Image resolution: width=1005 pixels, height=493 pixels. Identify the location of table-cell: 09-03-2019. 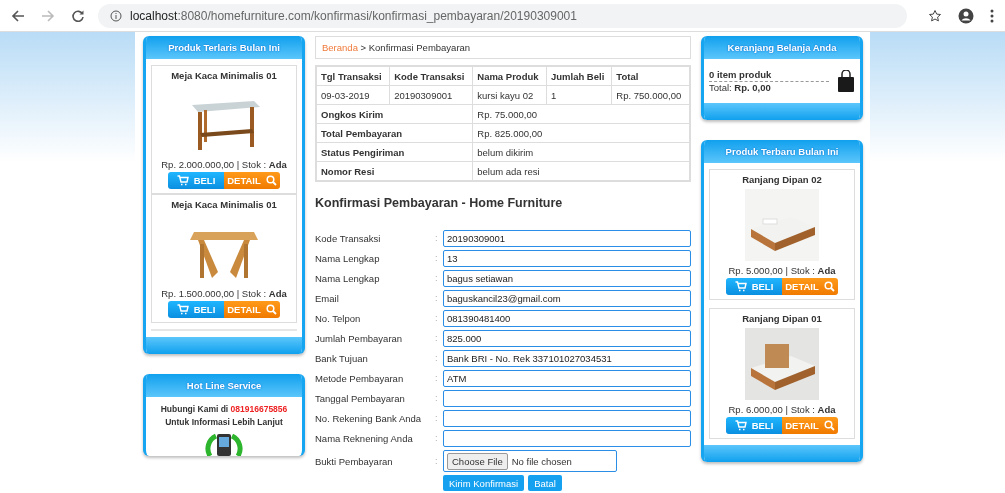
(353, 95).